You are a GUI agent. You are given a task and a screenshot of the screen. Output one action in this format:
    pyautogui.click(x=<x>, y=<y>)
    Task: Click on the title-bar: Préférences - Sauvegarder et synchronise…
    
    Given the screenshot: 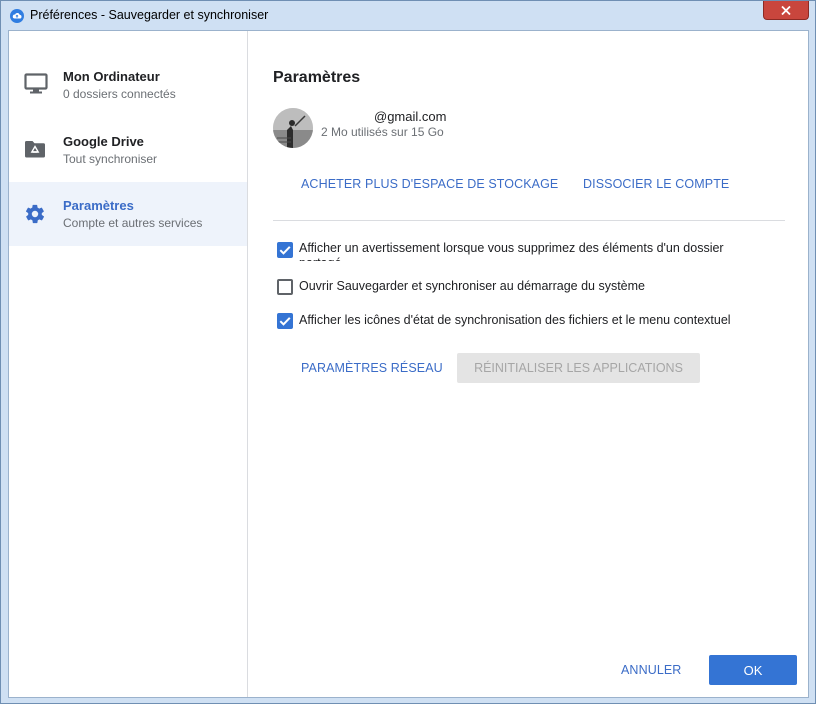 What is the action you would take?
    pyautogui.click(x=408, y=15)
    